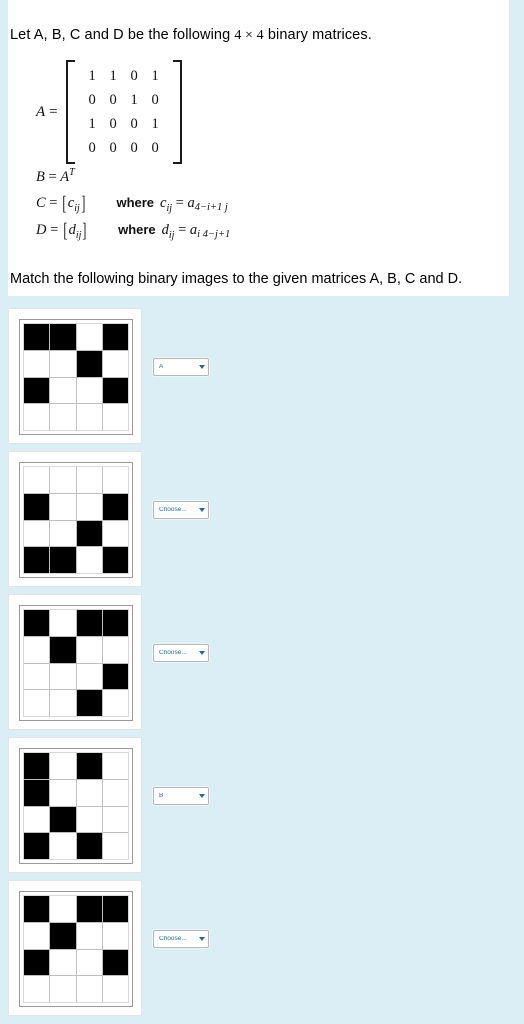  What do you see at coordinates (78, 235) in the screenshot?
I see `def-d-bracket-sub: ij` at bounding box center [78, 235].